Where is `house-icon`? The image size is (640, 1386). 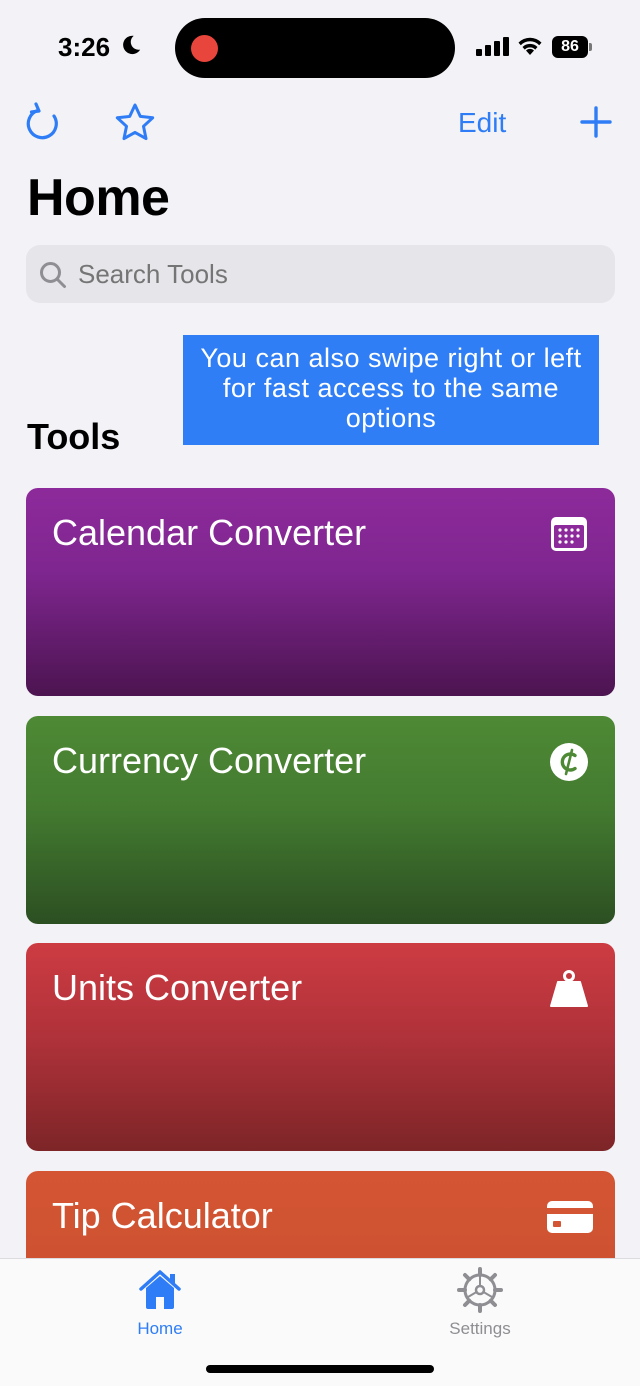
house-icon is located at coordinates (160, 1289).